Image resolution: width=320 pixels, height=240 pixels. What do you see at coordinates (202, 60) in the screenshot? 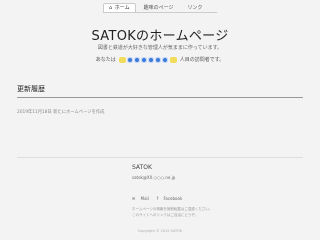
I see `visitor-suffix: 人目の訪問者です。` at bounding box center [202, 60].